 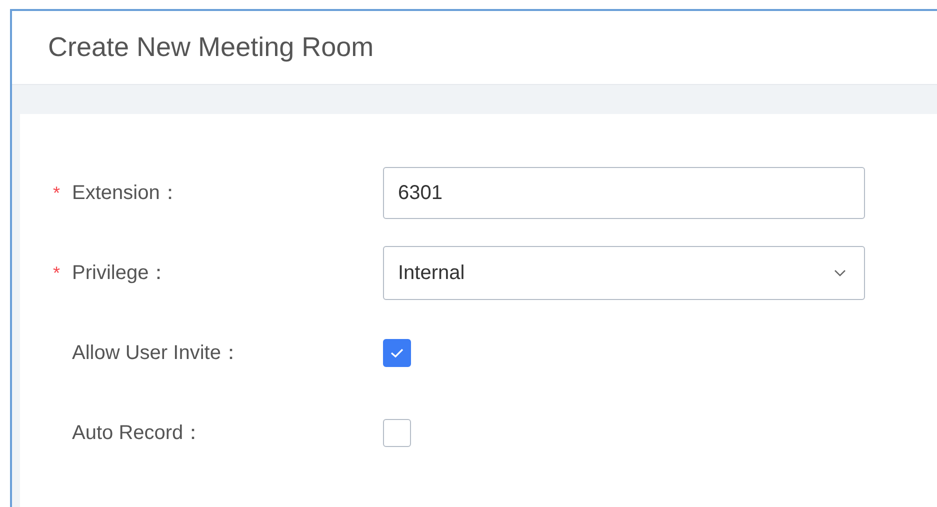 I want to click on extension-field: 6301, so click(x=624, y=193).